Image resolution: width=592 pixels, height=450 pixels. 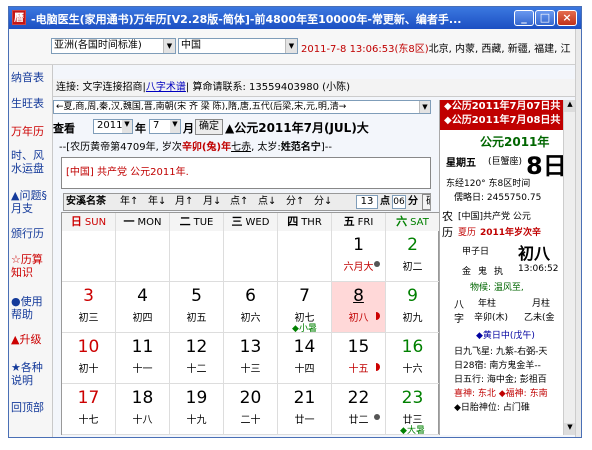 What do you see at coordinates (295, 202) in the screenshot?
I see `nav-step-button: 分↑` at bounding box center [295, 202].